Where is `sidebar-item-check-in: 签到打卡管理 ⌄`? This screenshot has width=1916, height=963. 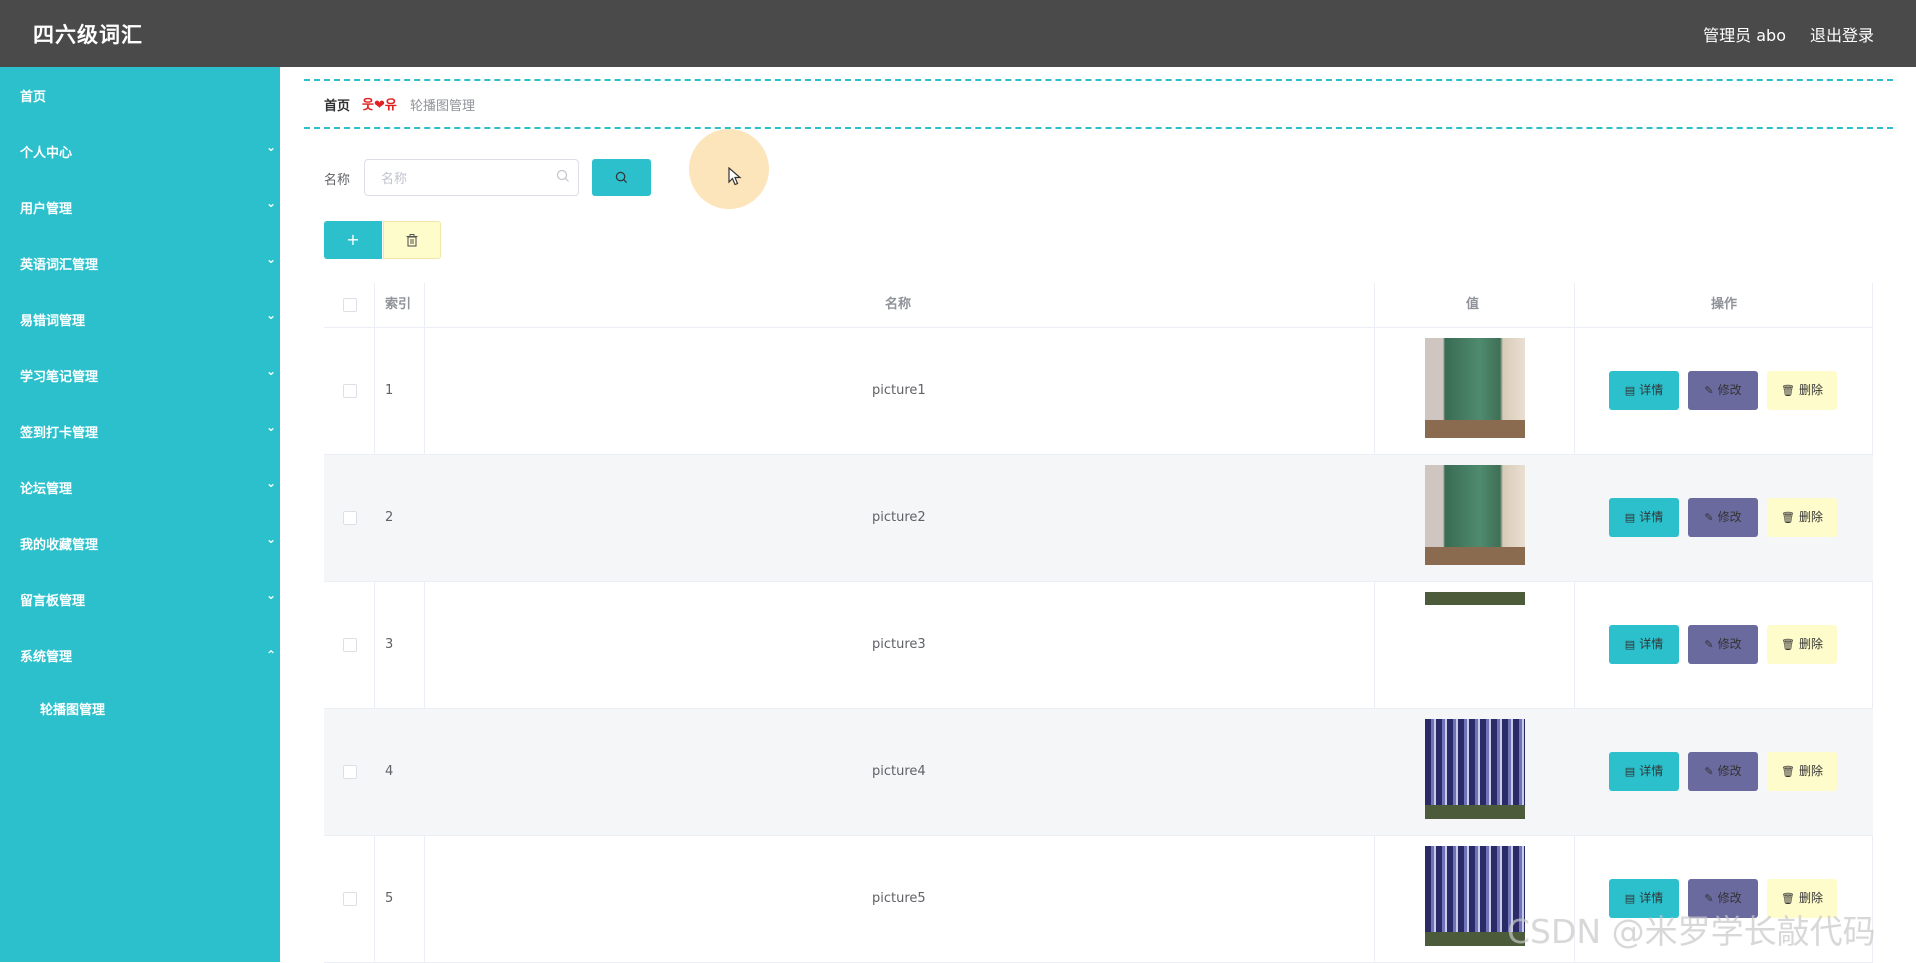
sidebar-item-check-in: 签到打卡管理 ⌄ is located at coordinates (140, 431).